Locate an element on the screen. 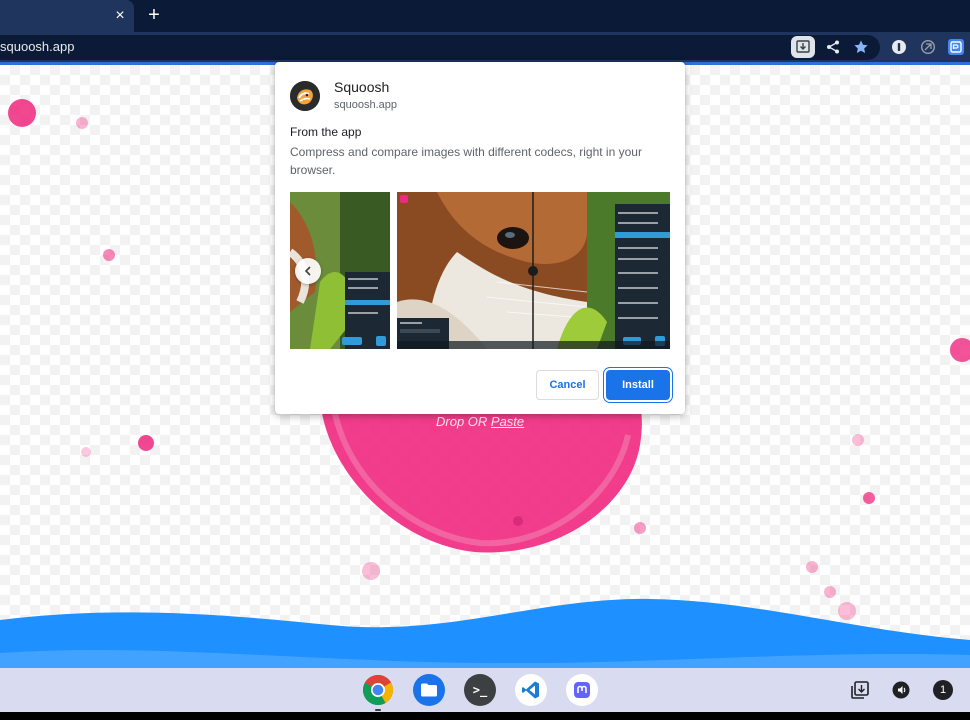  install-button: Install is located at coordinates (638, 385).